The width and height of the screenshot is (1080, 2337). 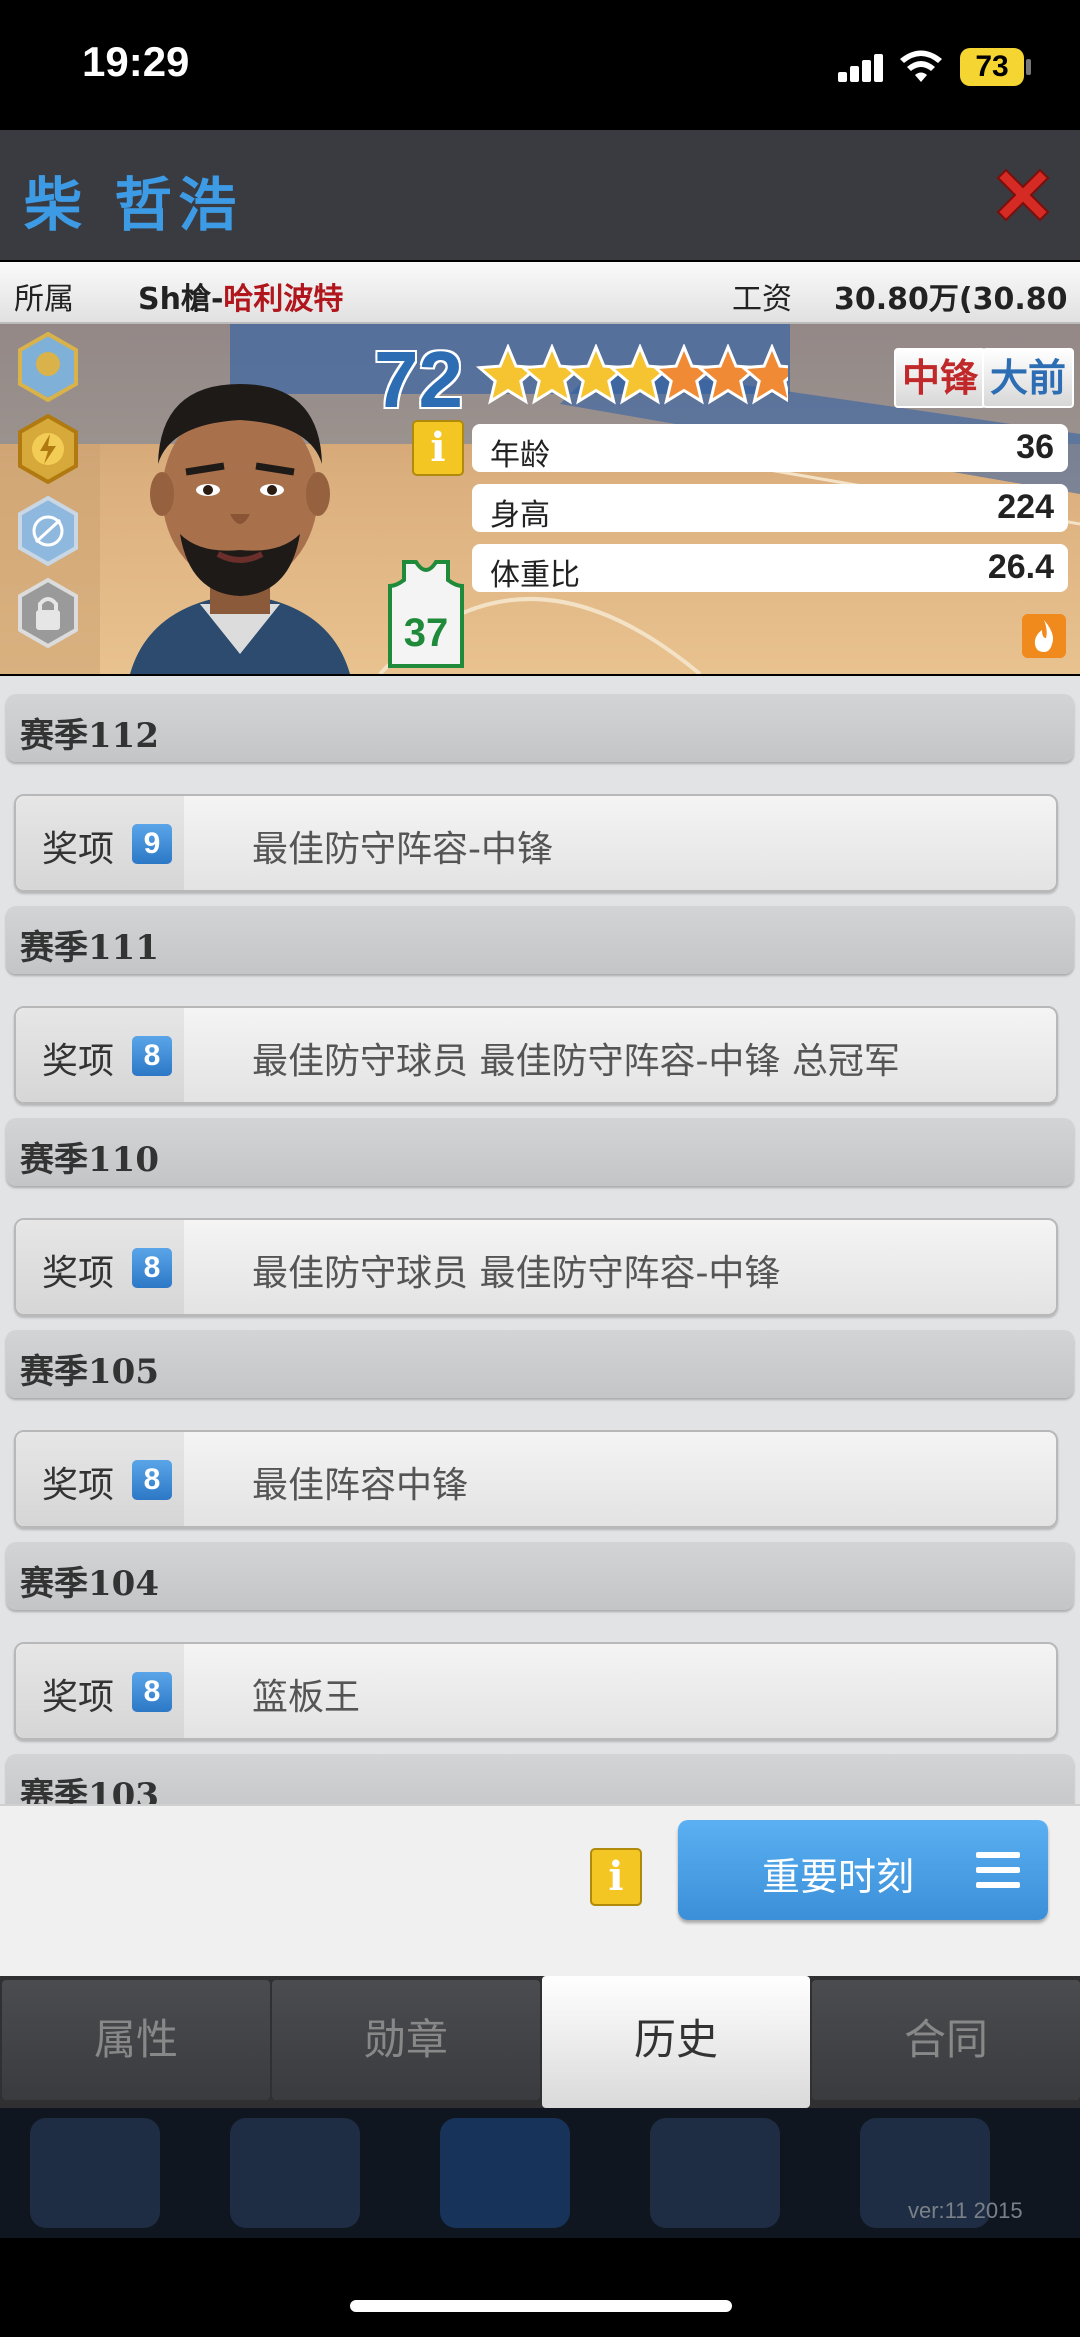 I want to click on award-text: 最佳防守球员 最佳防守阵容-中锋 总冠军, so click(x=576, y=1061).